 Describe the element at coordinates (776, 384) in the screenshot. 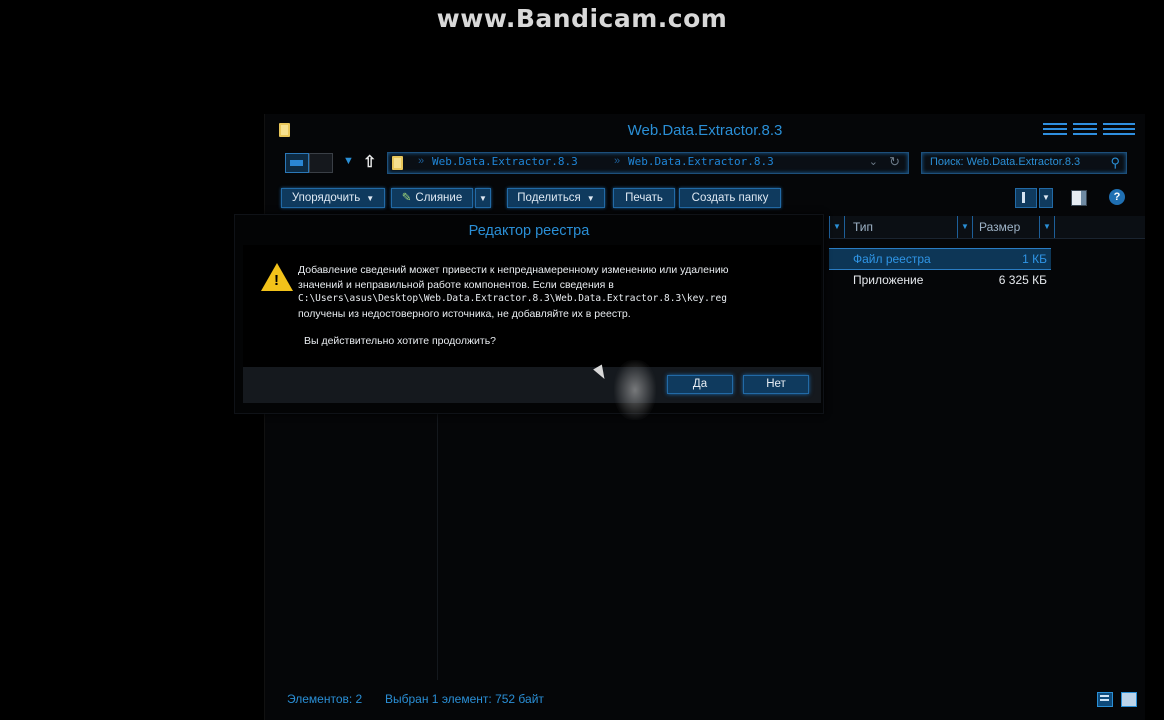

I see `no-button: Нет` at that location.